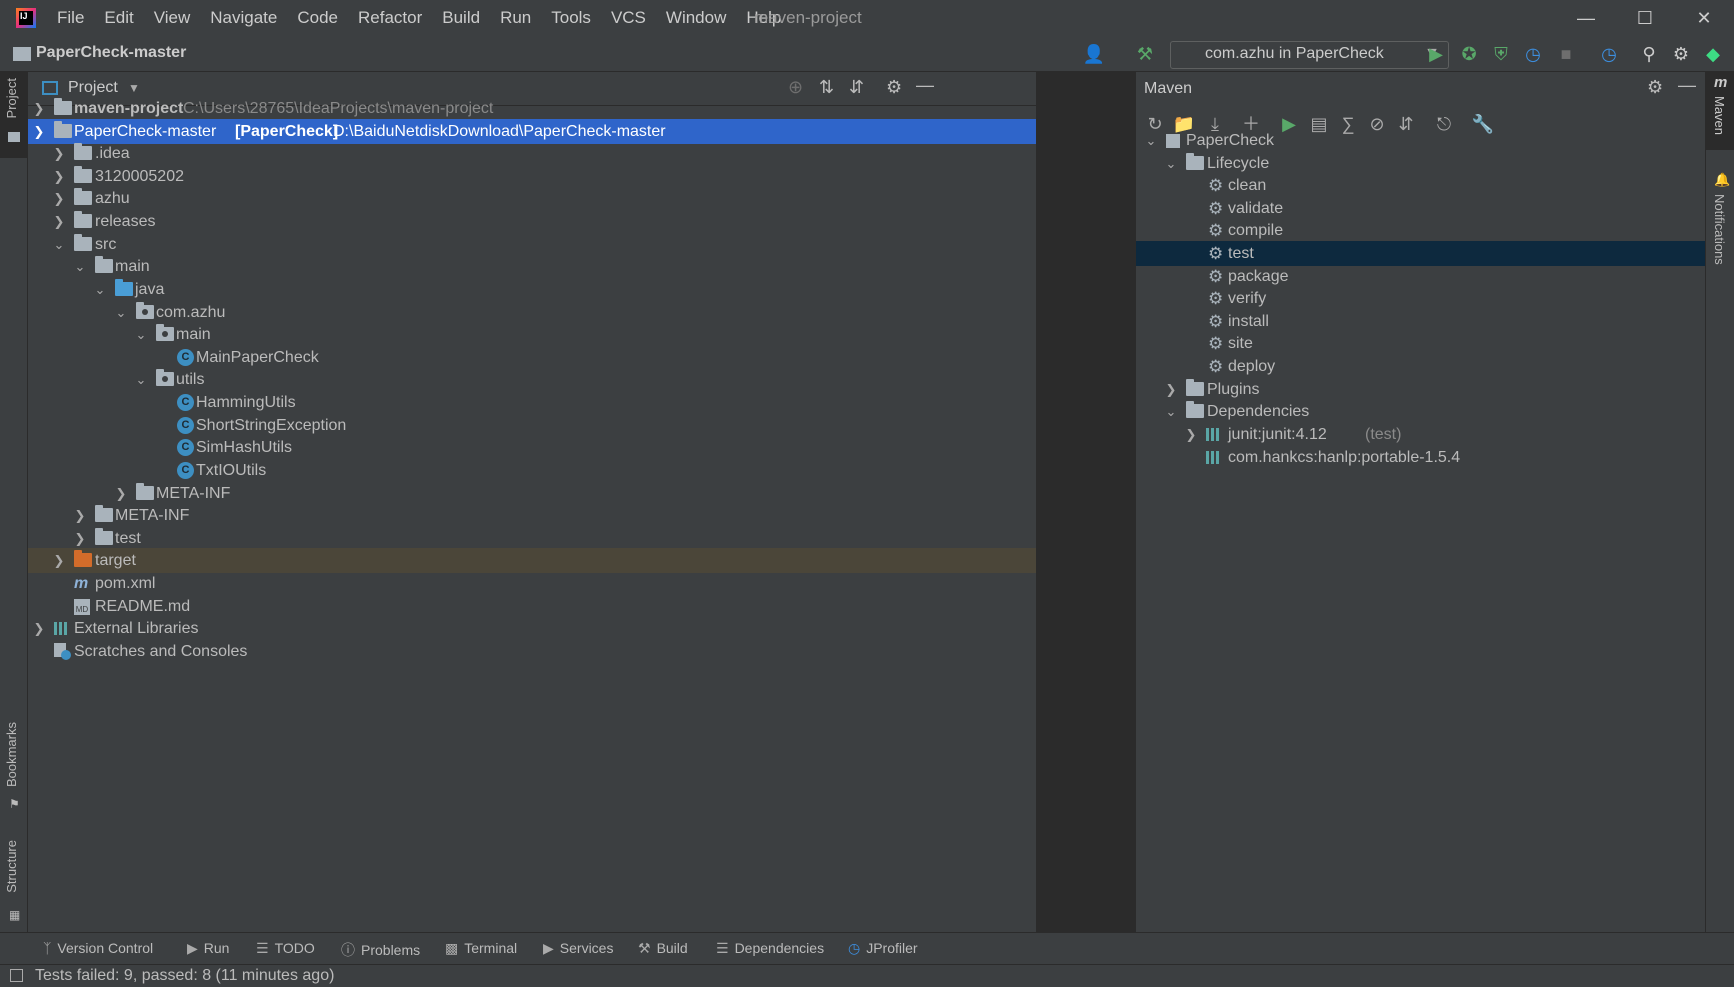  Describe the element at coordinates (380, 950) in the screenshot. I see `tab-problems: ⓘ Problems` at that location.